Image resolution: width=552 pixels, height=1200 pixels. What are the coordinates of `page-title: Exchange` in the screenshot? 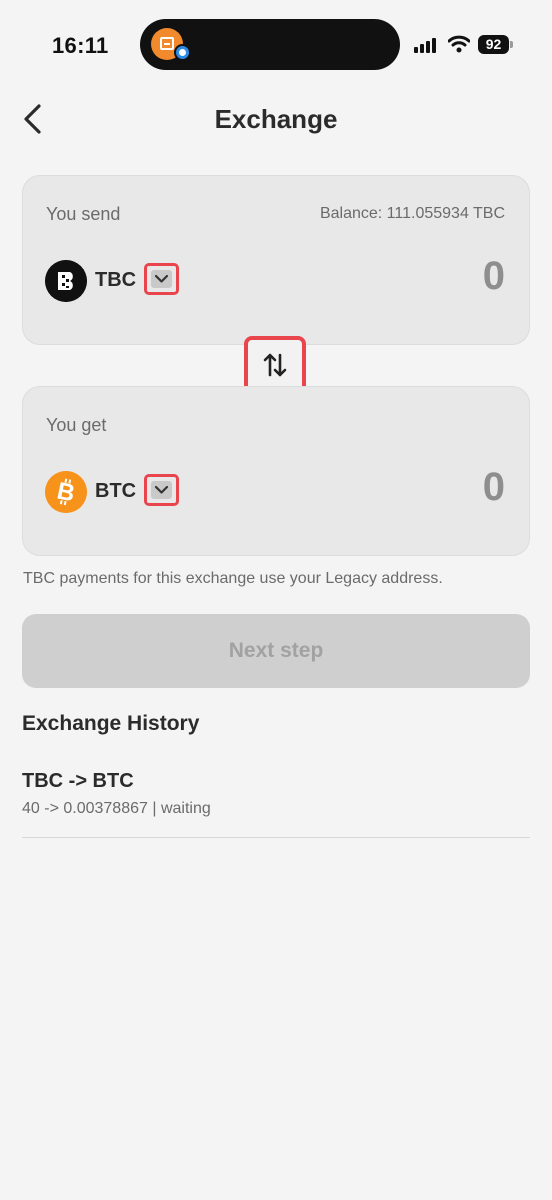 It's located at (276, 119).